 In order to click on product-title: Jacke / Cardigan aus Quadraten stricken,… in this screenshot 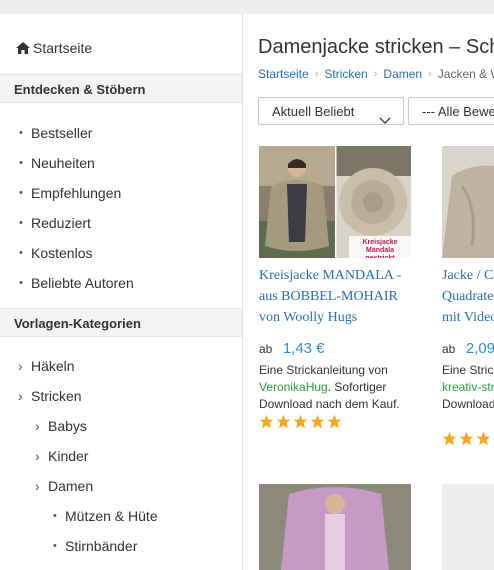, I will do `click(468, 296)`.